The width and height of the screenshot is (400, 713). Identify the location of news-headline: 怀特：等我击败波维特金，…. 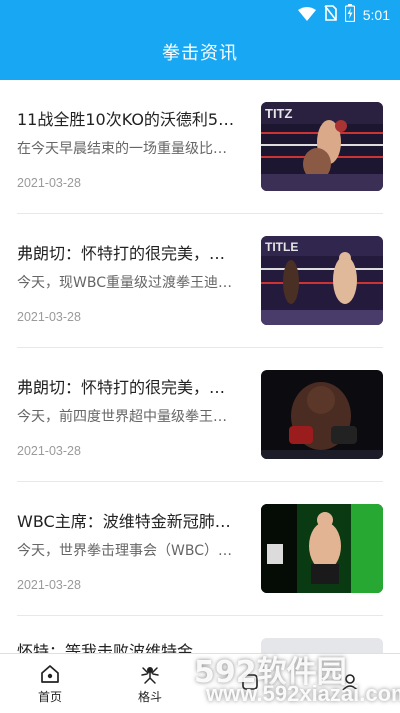
(121, 647).